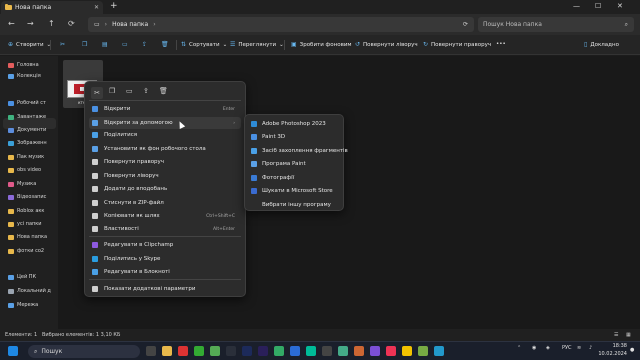 This screenshot has height=360, width=640. Describe the element at coordinates (27, 103) in the screenshot. I see `sidebar-item: Робочий ст` at that location.